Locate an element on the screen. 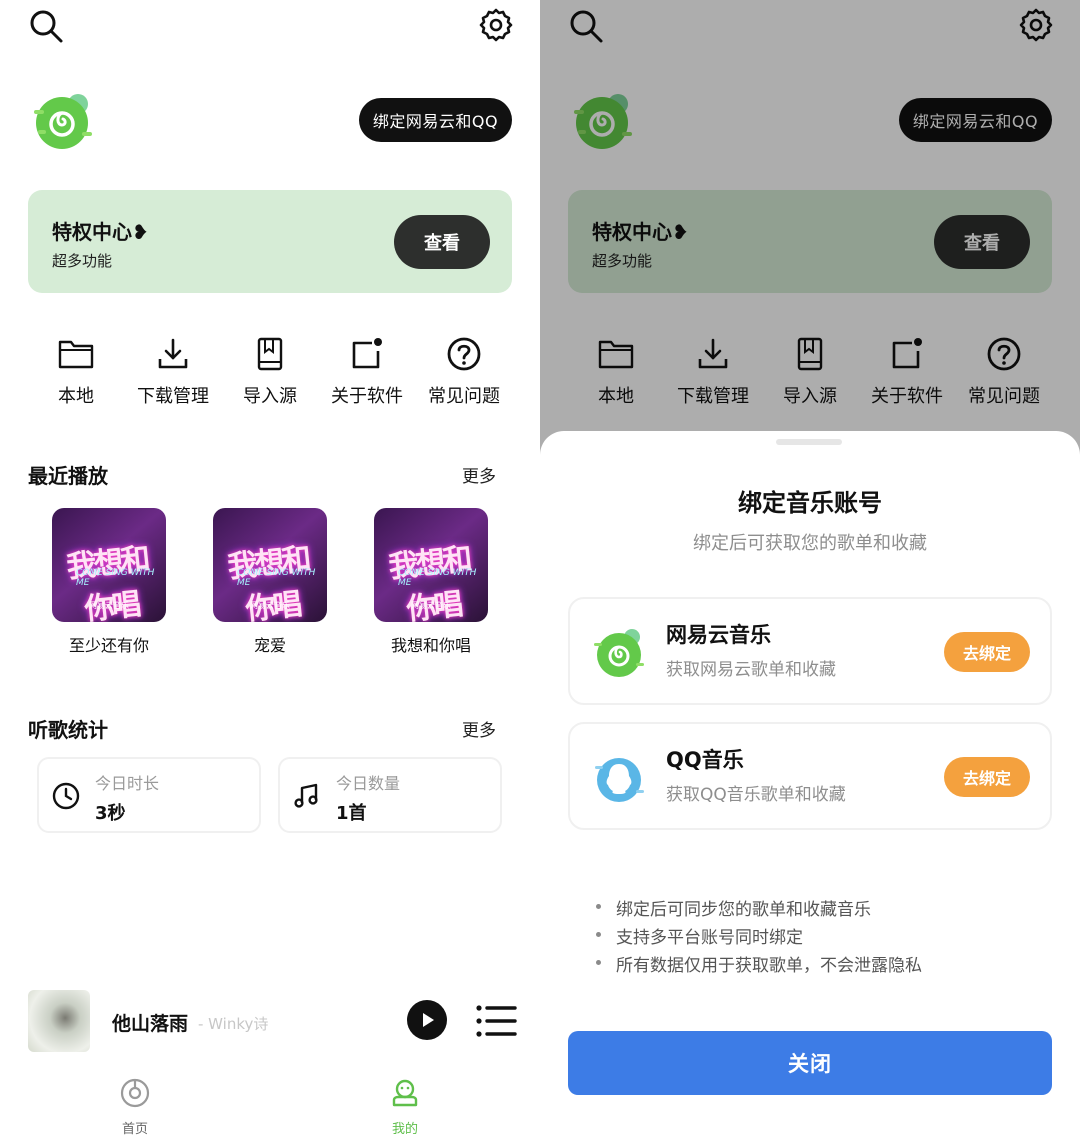  privilege-center-card: 特权中心❥ 超多功能 查看 is located at coordinates (270, 241).